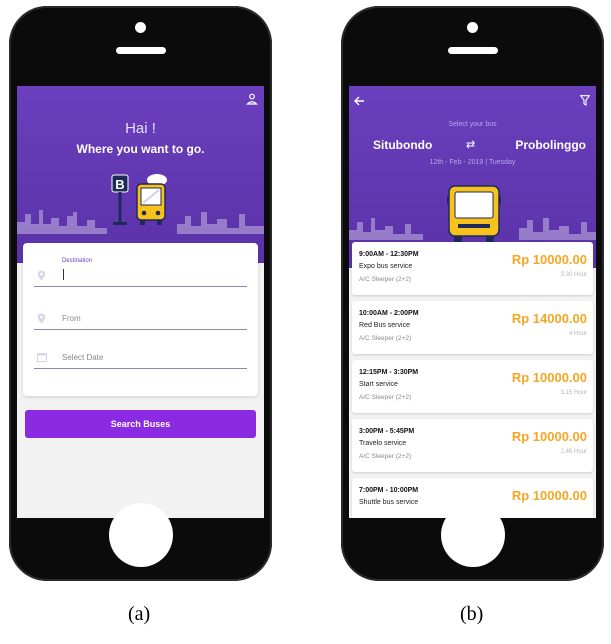 The height and width of the screenshot is (644, 611). What do you see at coordinates (472, 162) in the screenshot?
I see `travel-date-text: 12th - Feb - 2019 | Tuesday` at bounding box center [472, 162].